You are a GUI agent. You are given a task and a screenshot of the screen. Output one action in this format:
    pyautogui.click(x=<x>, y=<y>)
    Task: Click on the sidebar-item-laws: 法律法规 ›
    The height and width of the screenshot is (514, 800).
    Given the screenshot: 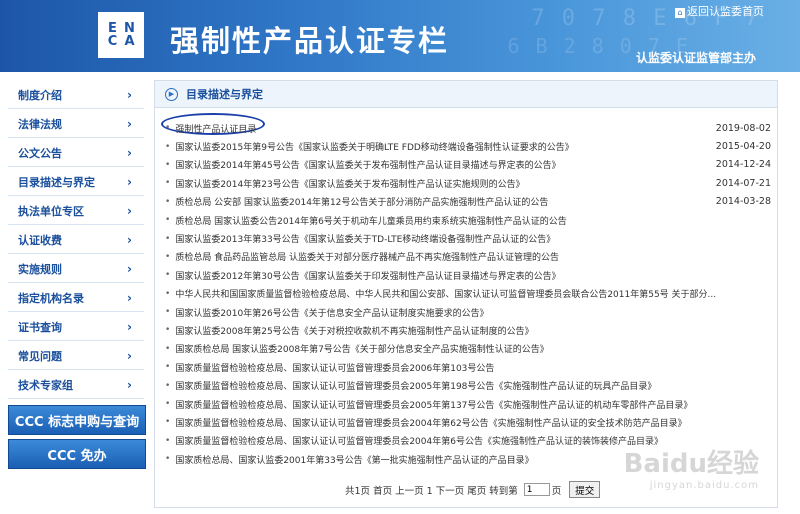 What is the action you would take?
    pyautogui.click(x=76, y=124)
    